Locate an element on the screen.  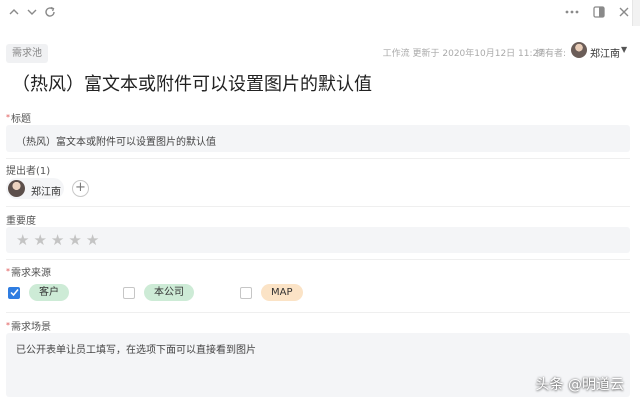
title-value: （热风）富文本或附件可以设置图片的默认值 is located at coordinates (116, 142).